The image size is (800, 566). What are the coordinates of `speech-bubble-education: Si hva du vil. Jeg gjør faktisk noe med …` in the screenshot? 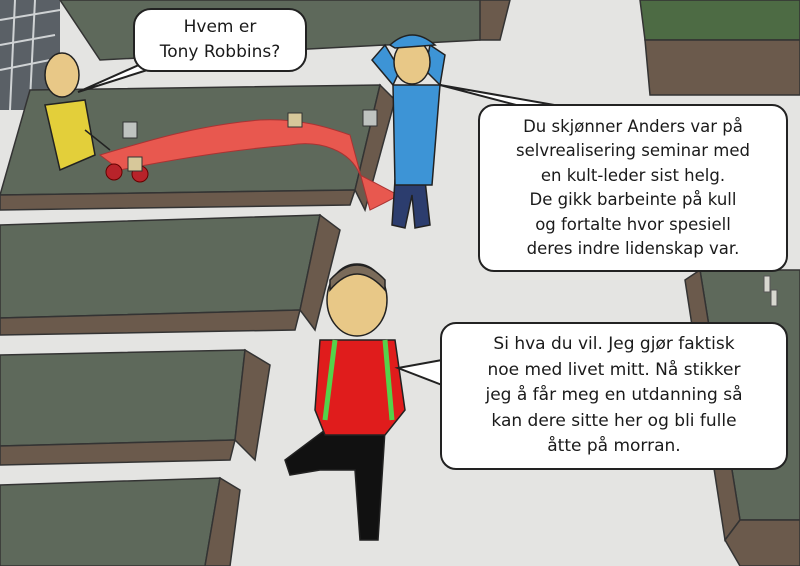 It's located at (614, 396).